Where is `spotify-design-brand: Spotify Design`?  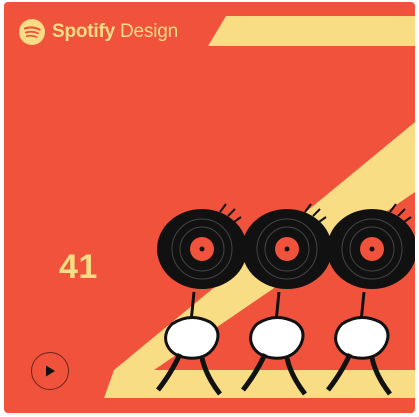 spotify-design-brand: Spotify Design is located at coordinates (98, 32).